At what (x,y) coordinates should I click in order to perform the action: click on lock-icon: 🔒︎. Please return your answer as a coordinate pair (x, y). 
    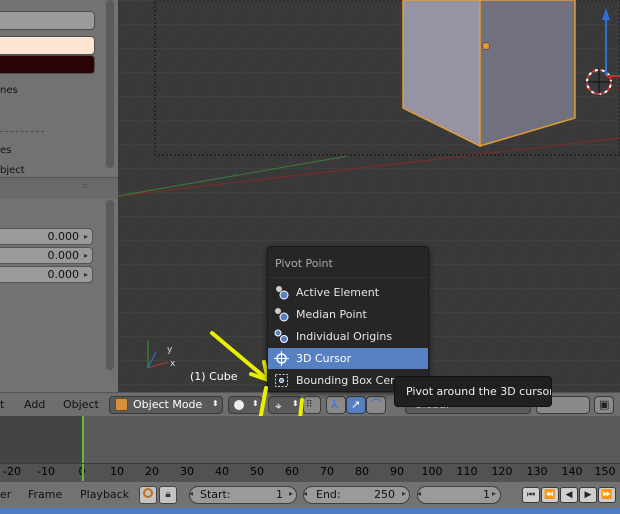
    Looking at the image, I should click on (168, 495).